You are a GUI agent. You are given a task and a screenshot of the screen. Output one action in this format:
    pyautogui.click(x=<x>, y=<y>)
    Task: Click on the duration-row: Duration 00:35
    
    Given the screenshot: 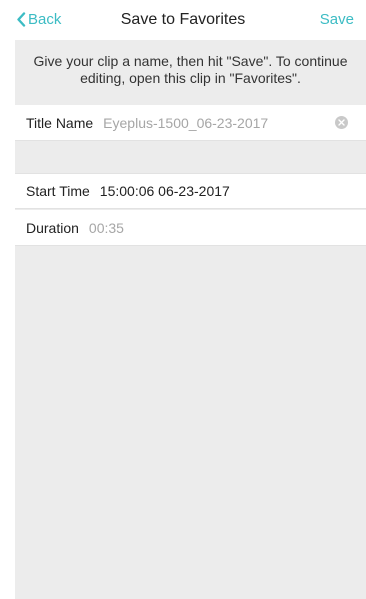 What is the action you would take?
    pyautogui.click(x=190, y=228)
    